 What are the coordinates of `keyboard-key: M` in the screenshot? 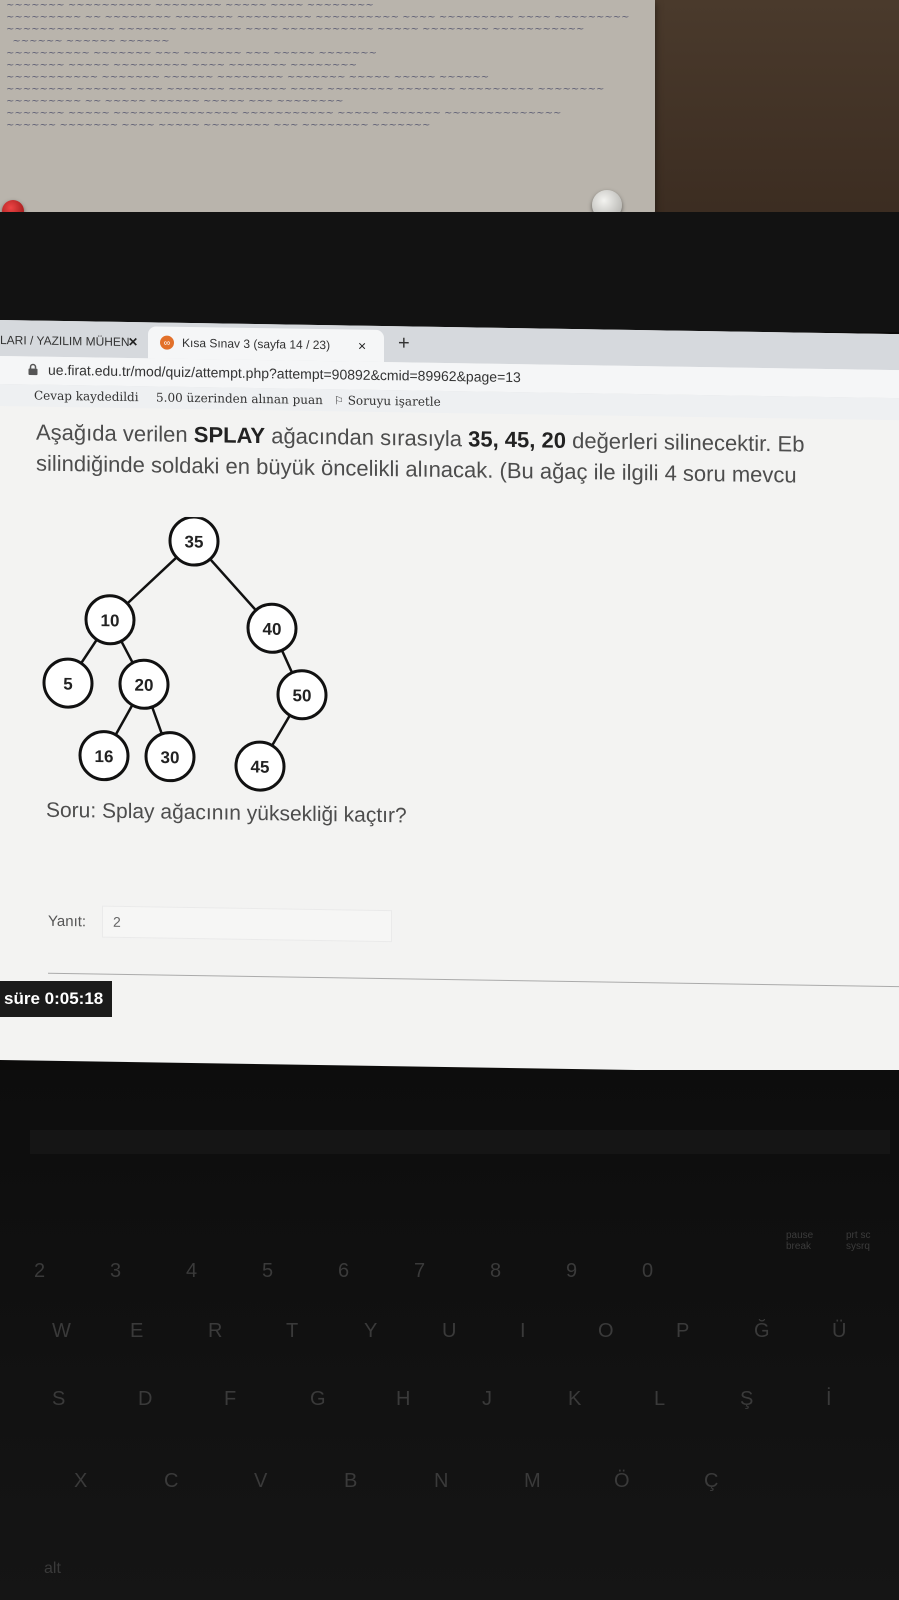 It's located at (532, 1481).